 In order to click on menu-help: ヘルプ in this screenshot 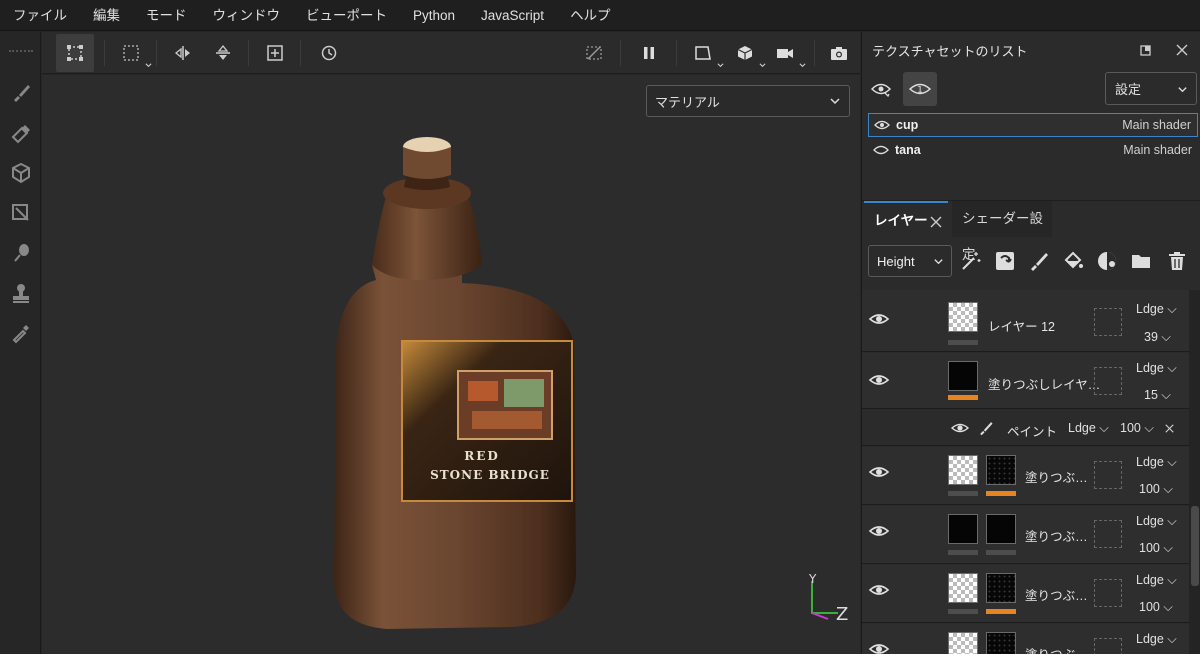, I will do `click(590, 15)`.